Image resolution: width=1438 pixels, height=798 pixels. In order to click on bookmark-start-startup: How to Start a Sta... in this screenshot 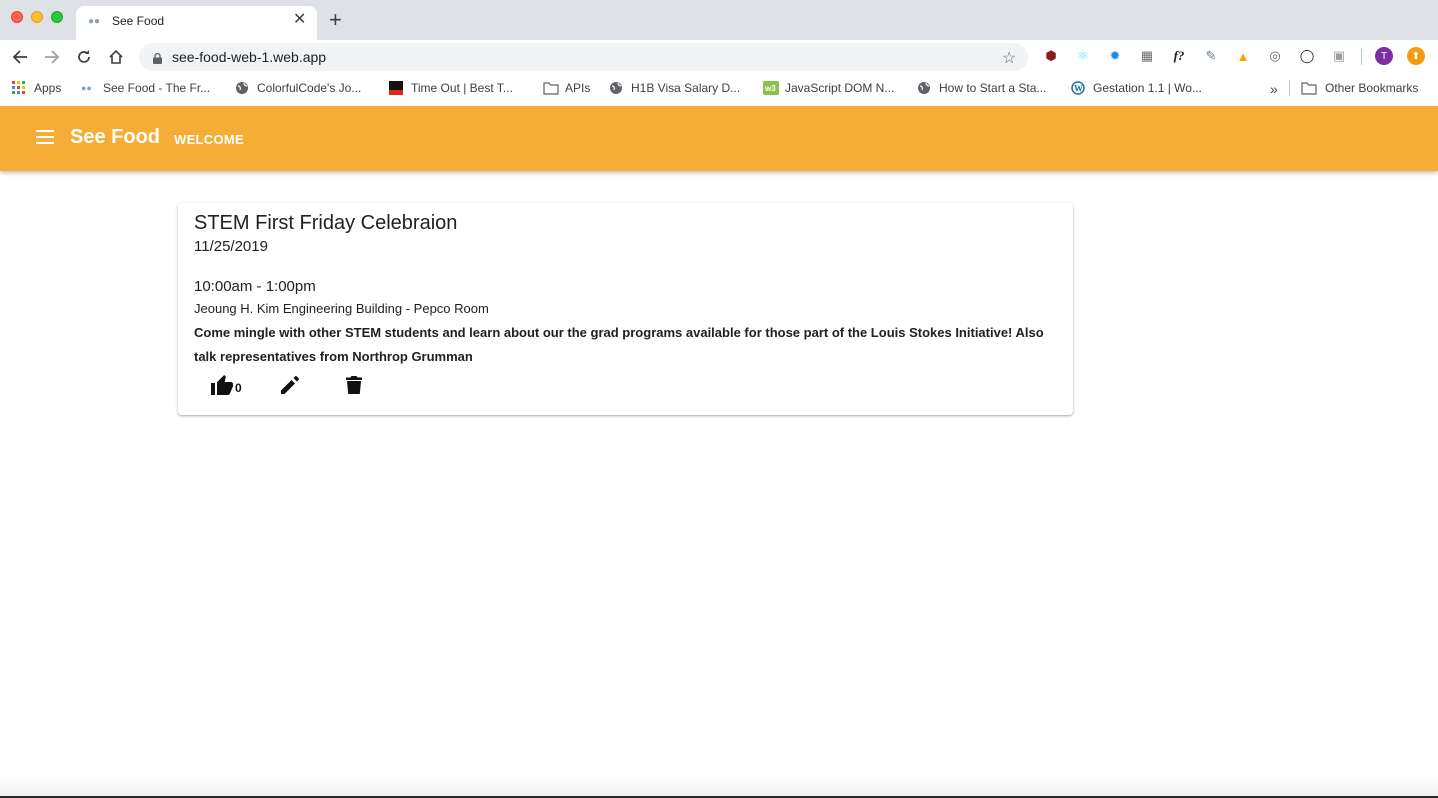, I will do `click(981, 88)`.